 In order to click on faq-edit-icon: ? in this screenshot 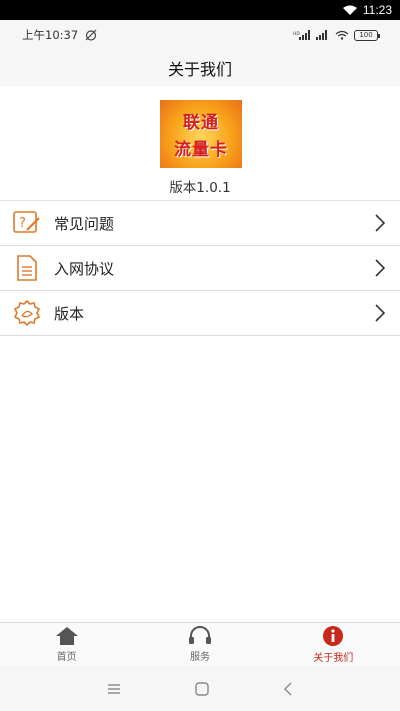, I will do `click(27, 223)`.